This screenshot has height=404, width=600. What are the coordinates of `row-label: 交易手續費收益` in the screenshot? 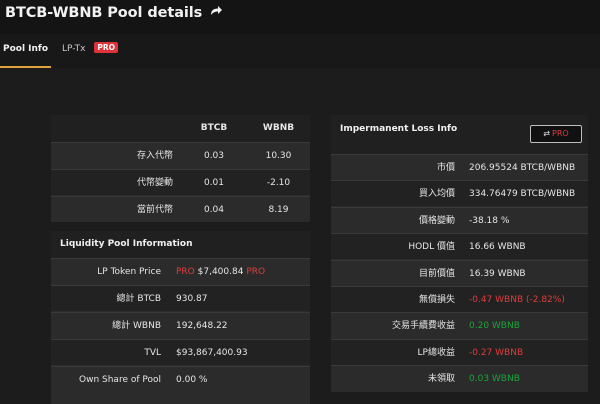 It's located at (423, 326).